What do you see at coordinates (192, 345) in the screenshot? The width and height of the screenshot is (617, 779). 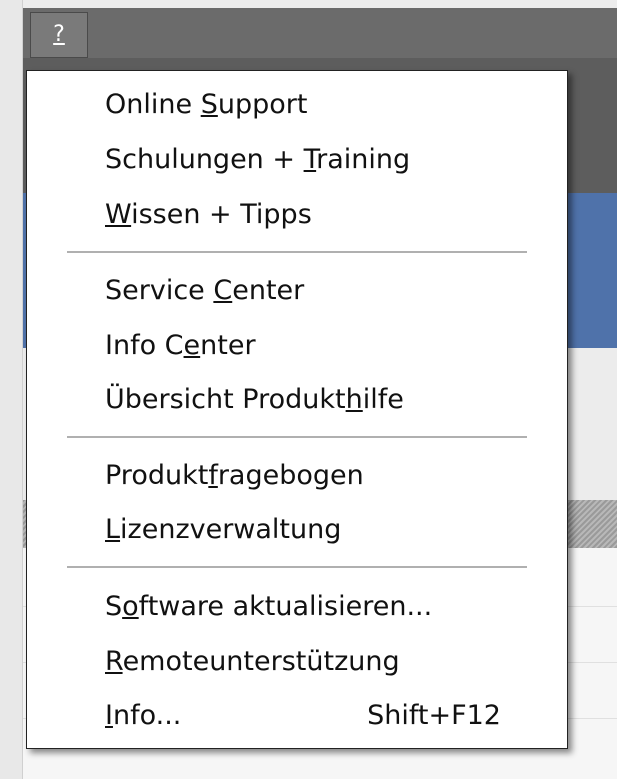 I see `accelerator-key: e` at bounding box center [192, 345].